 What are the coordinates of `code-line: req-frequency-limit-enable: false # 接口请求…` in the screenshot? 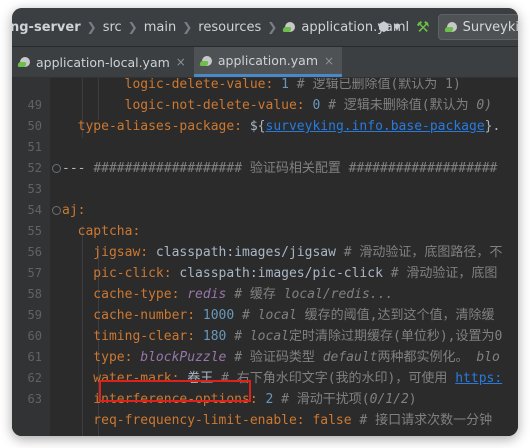 It's located at (265, 420).